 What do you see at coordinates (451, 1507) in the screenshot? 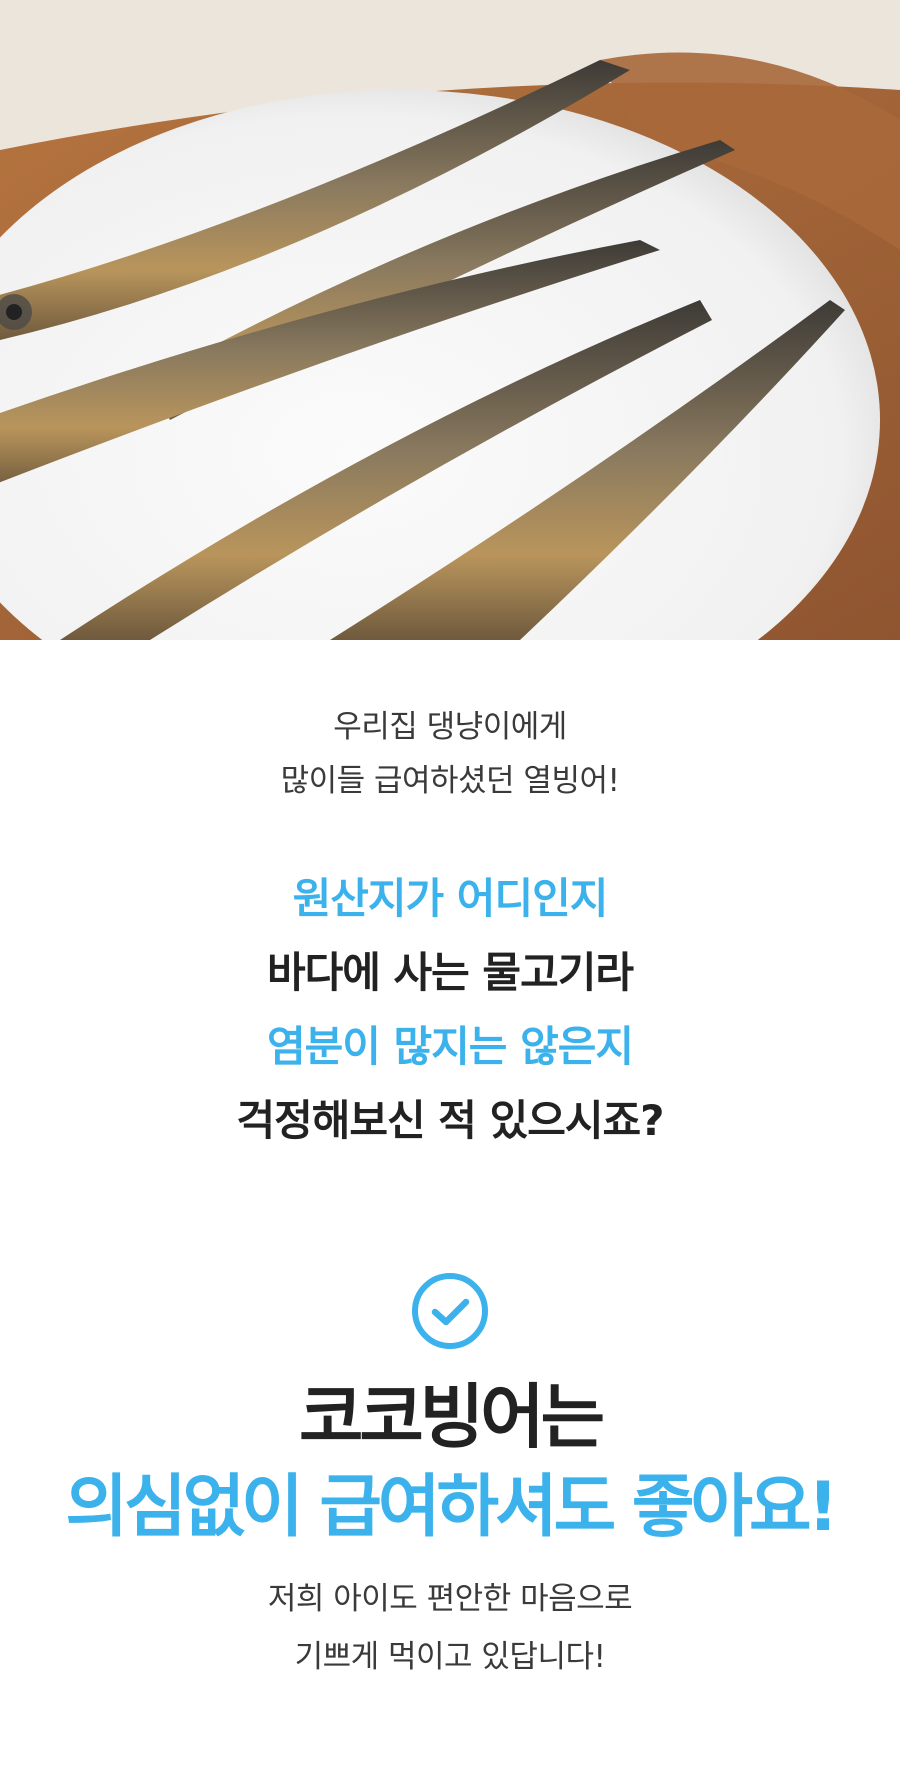
I see `headline-claim: 의심없이 급여하셔도 좋아요!` at bounding box center [451, 1507].